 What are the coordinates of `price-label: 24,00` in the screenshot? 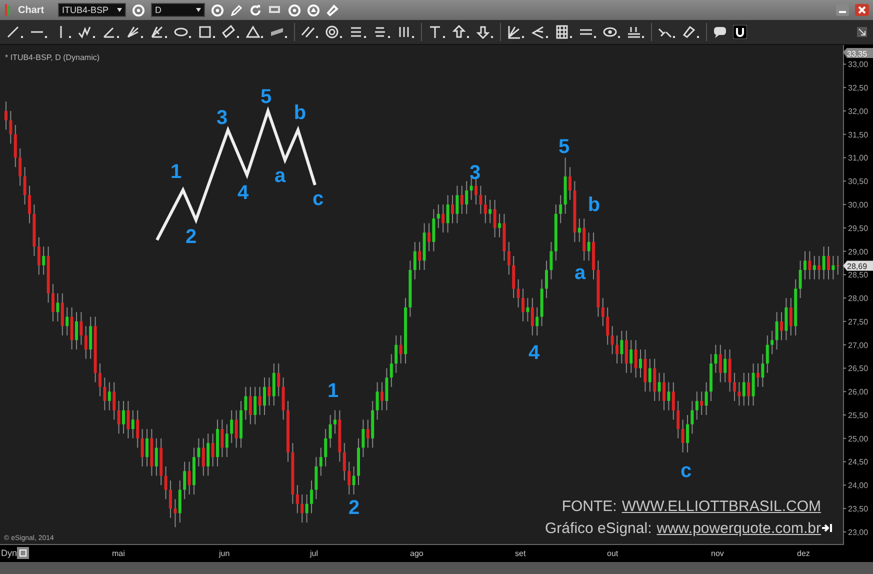 It's located at (858, 485).